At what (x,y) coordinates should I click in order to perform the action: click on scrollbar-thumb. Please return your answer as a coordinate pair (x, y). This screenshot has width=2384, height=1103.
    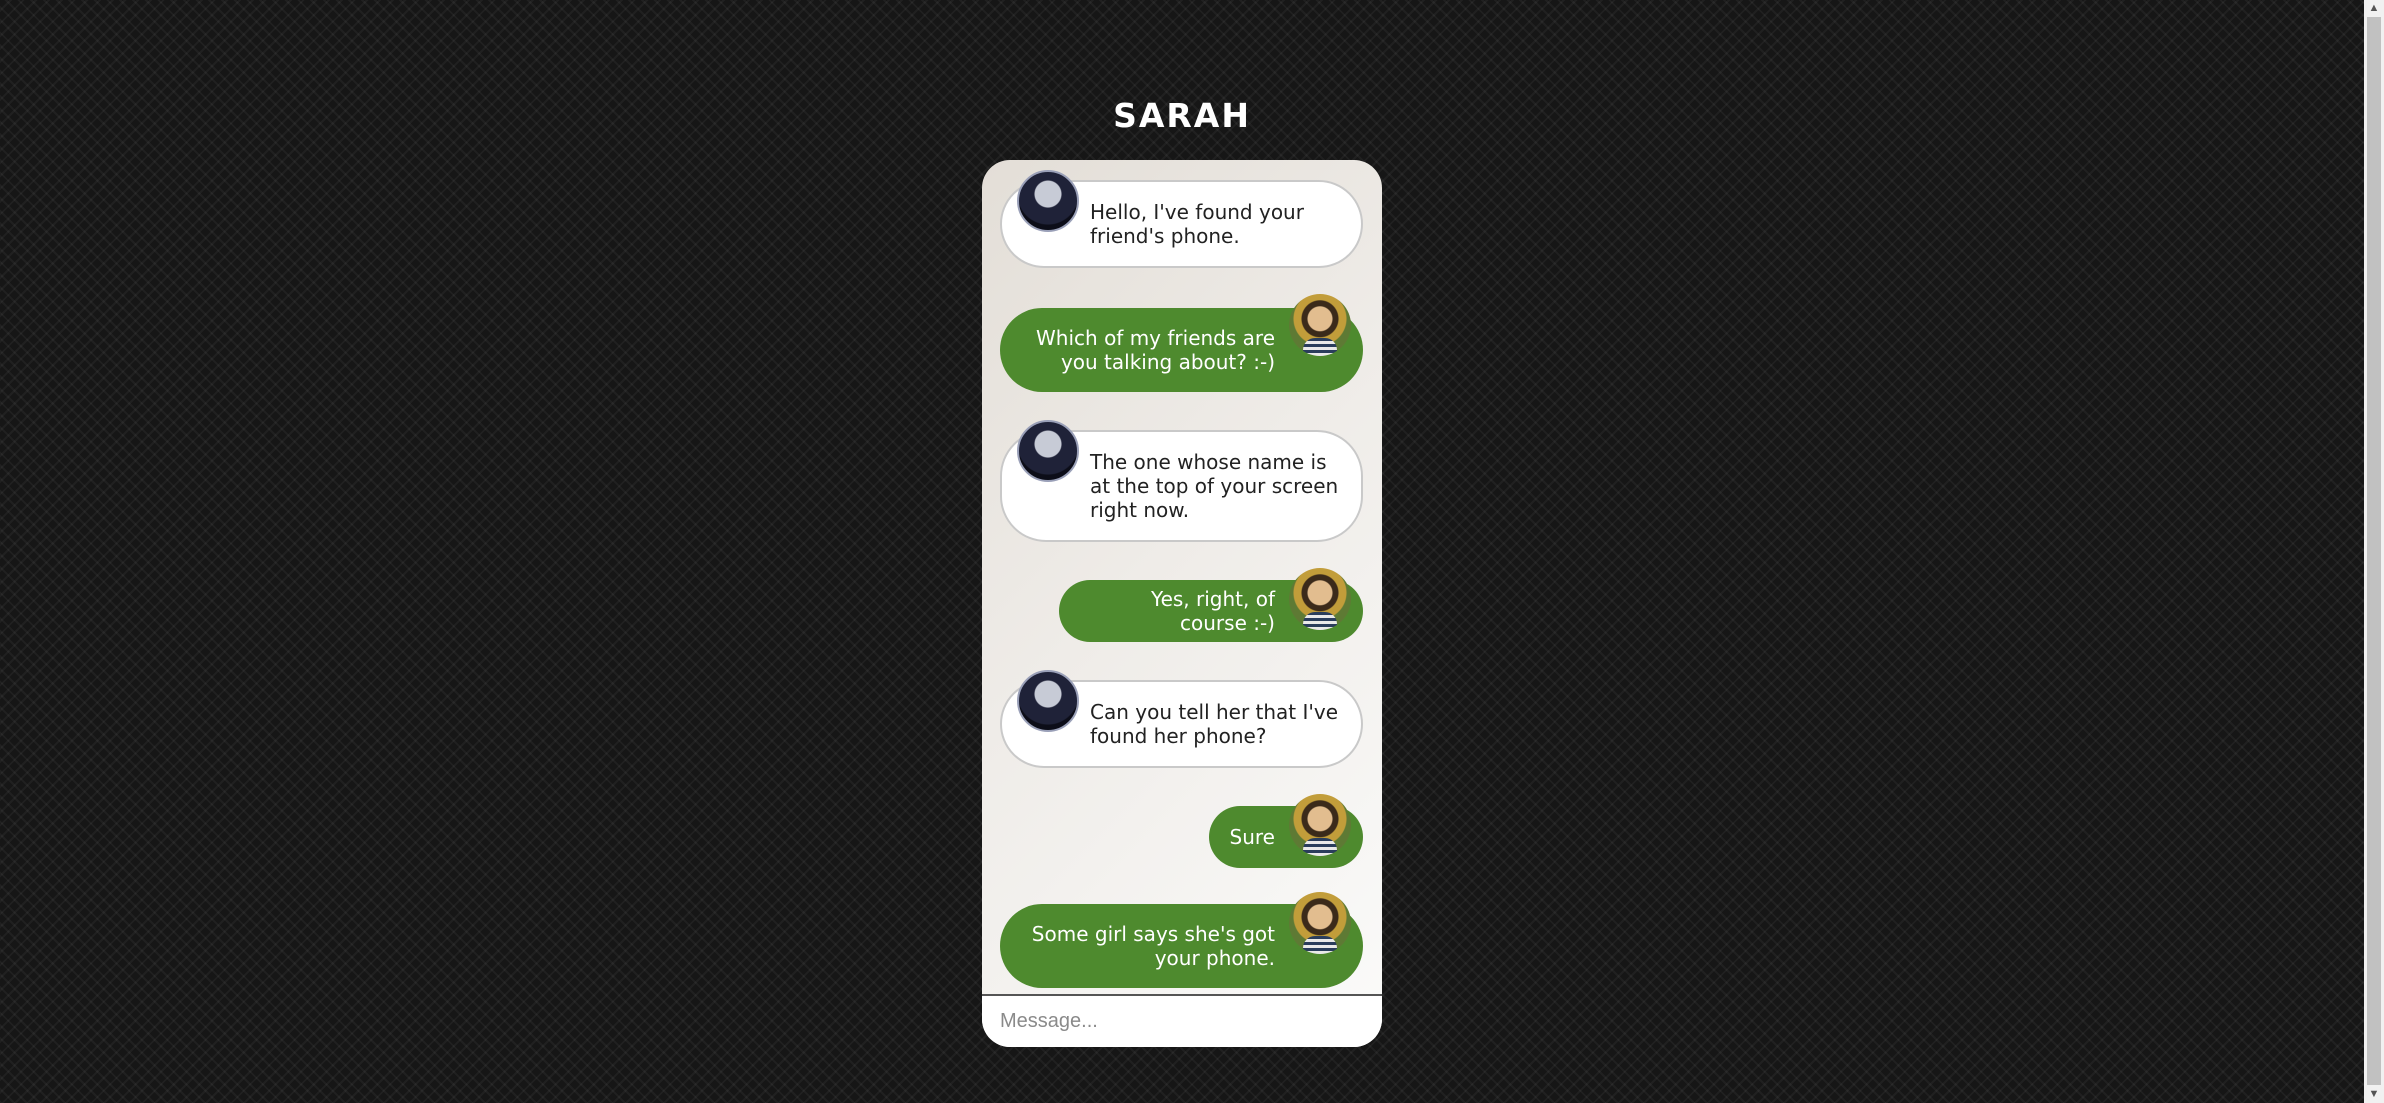
    Looking at the image, I should click on (2374, 551).